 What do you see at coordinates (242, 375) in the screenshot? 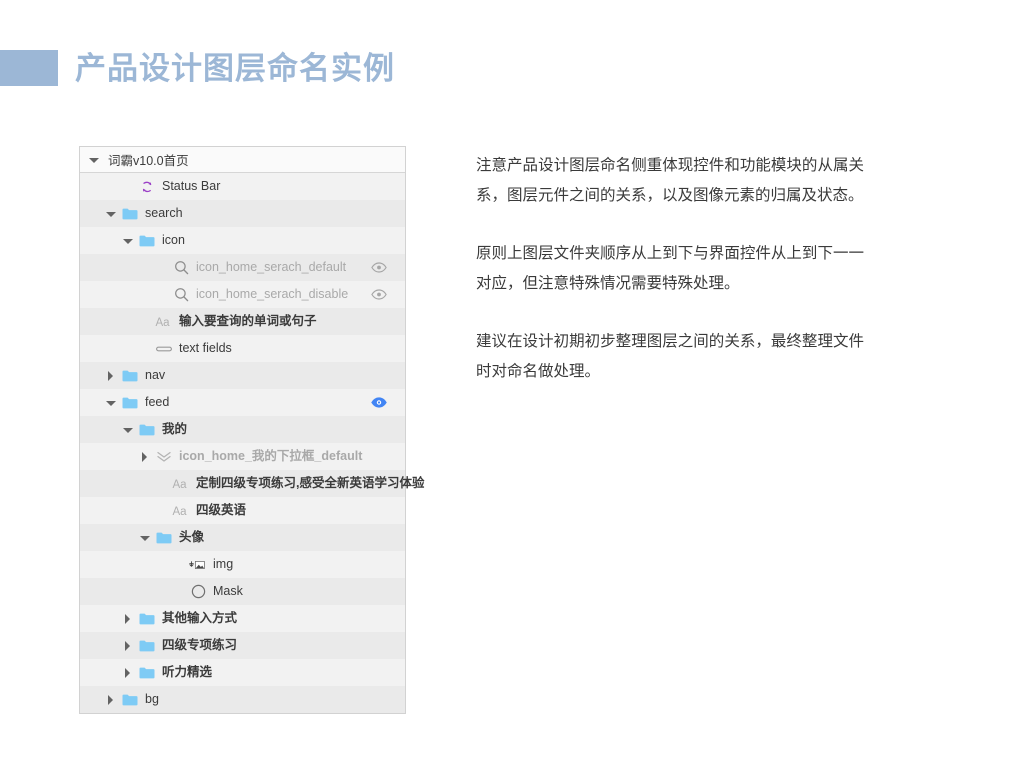
I see `layer-row: nav` at bounding box center [242, 375].